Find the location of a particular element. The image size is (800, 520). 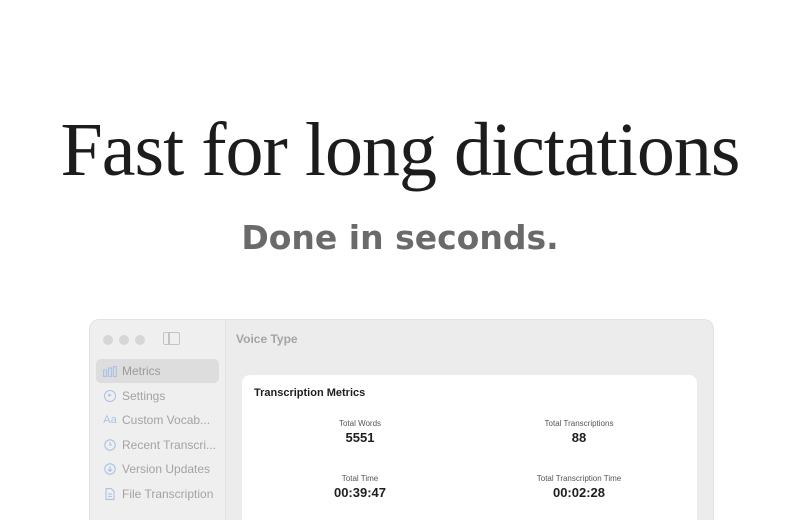

metric-label: Total Transcriptions is located at coordinates (579, 423).